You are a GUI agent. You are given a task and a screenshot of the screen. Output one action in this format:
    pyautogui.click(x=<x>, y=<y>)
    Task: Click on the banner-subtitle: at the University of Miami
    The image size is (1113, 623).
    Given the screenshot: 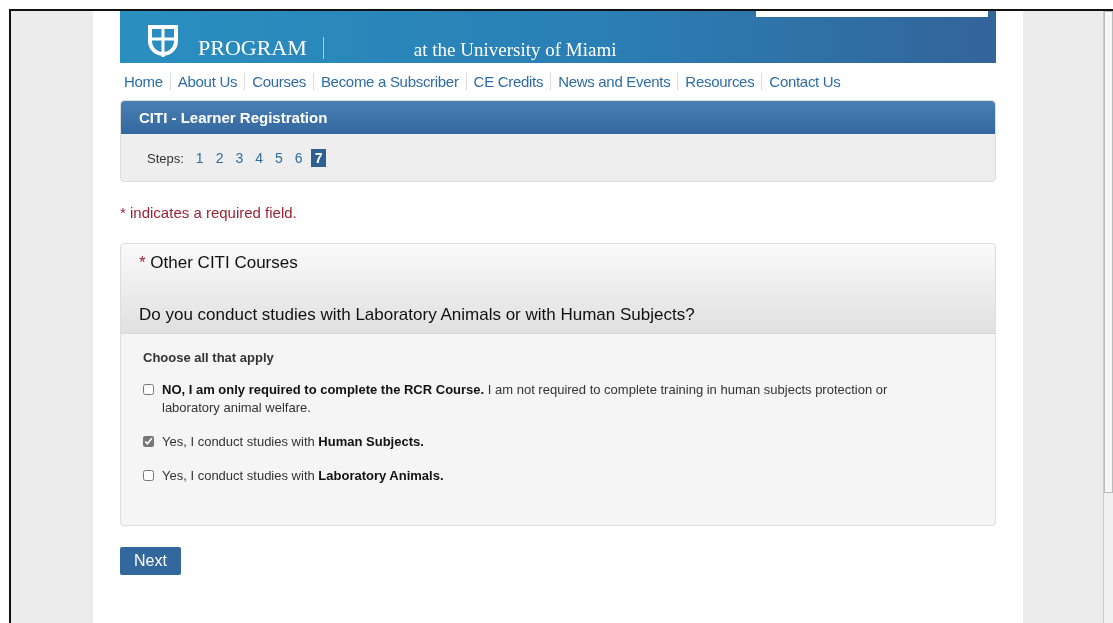 What is the action you would take?
    pyautogui.click(x=515, y=50)
    